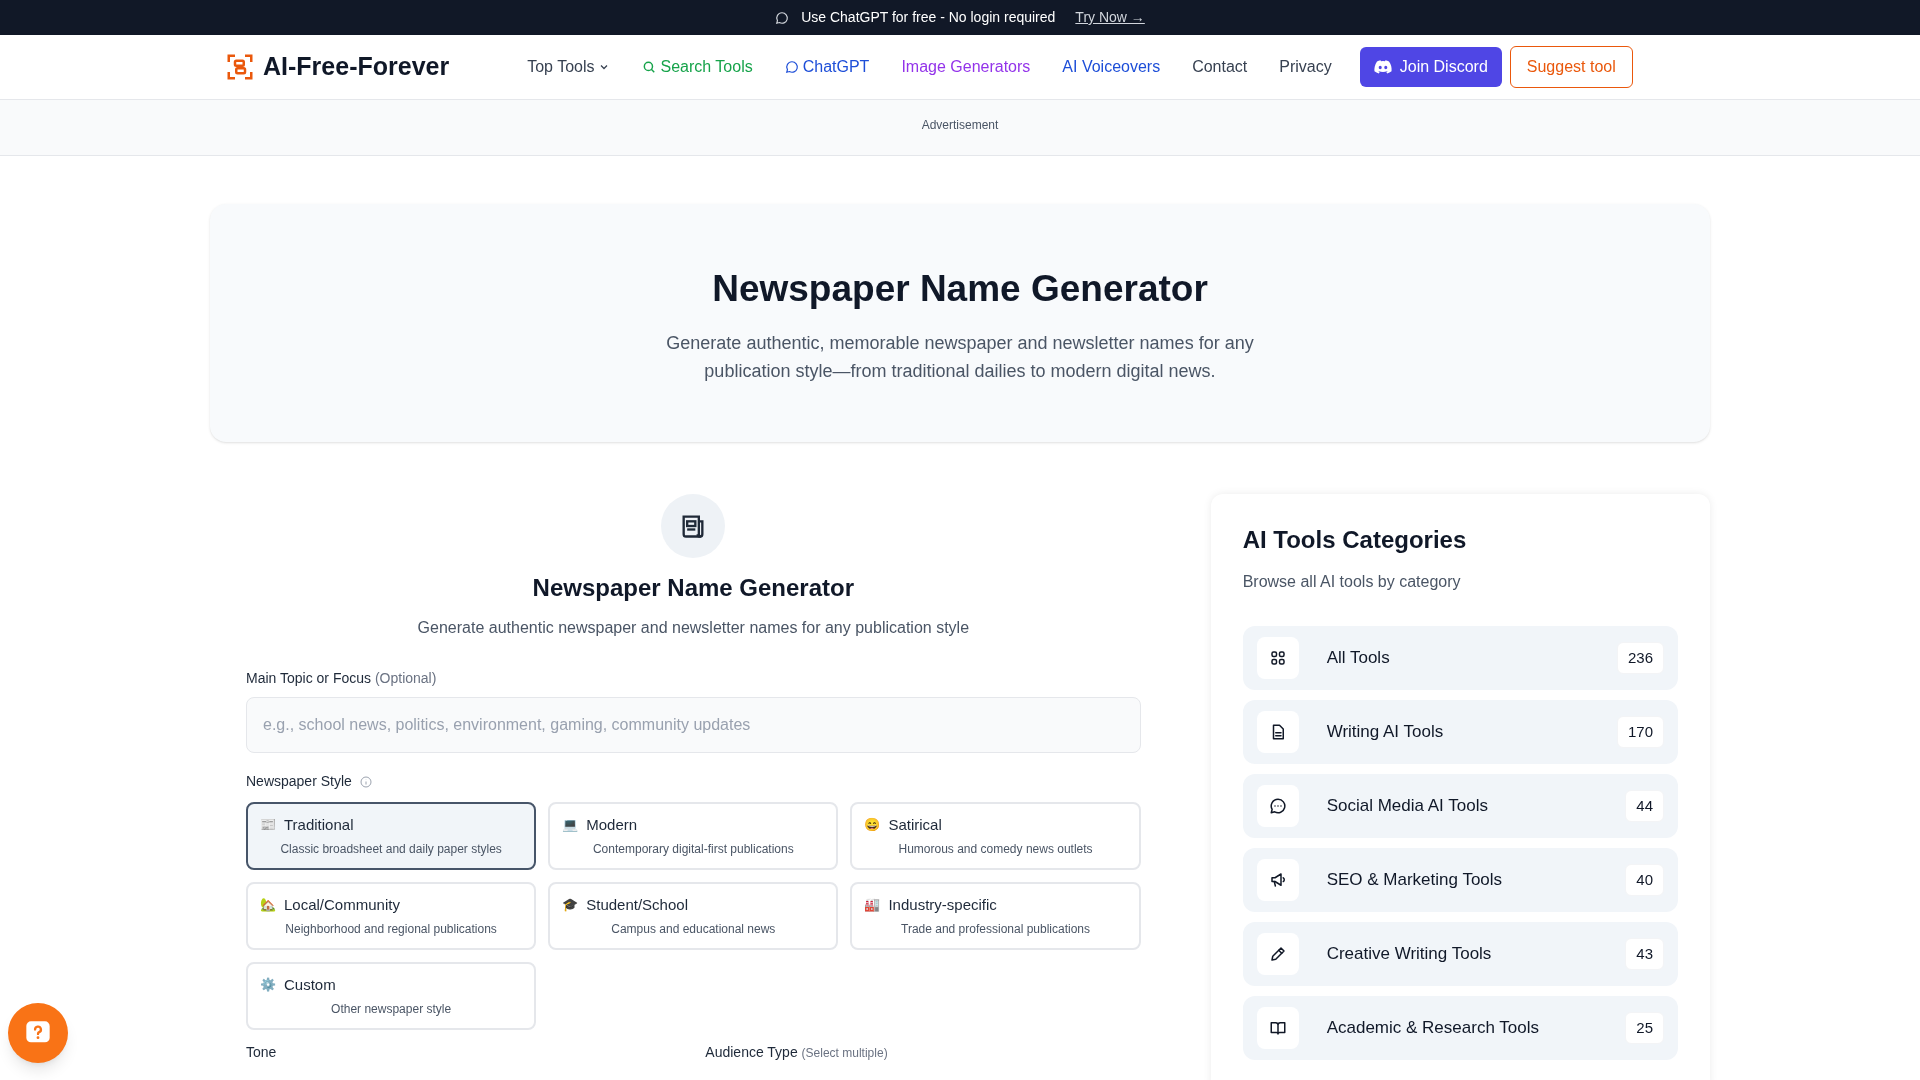 The width and height of the screenshot is (1920, 1080). I want to click on field-label: Tone, so click(262, 1052).